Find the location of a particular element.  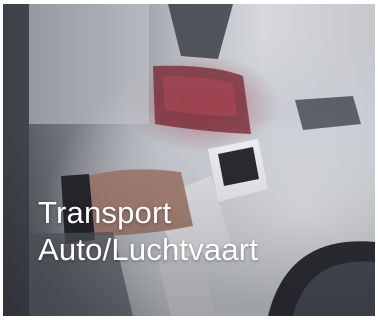

tile-title-line2: Auto/Luchtvaart is located at coordinates (148, 249).